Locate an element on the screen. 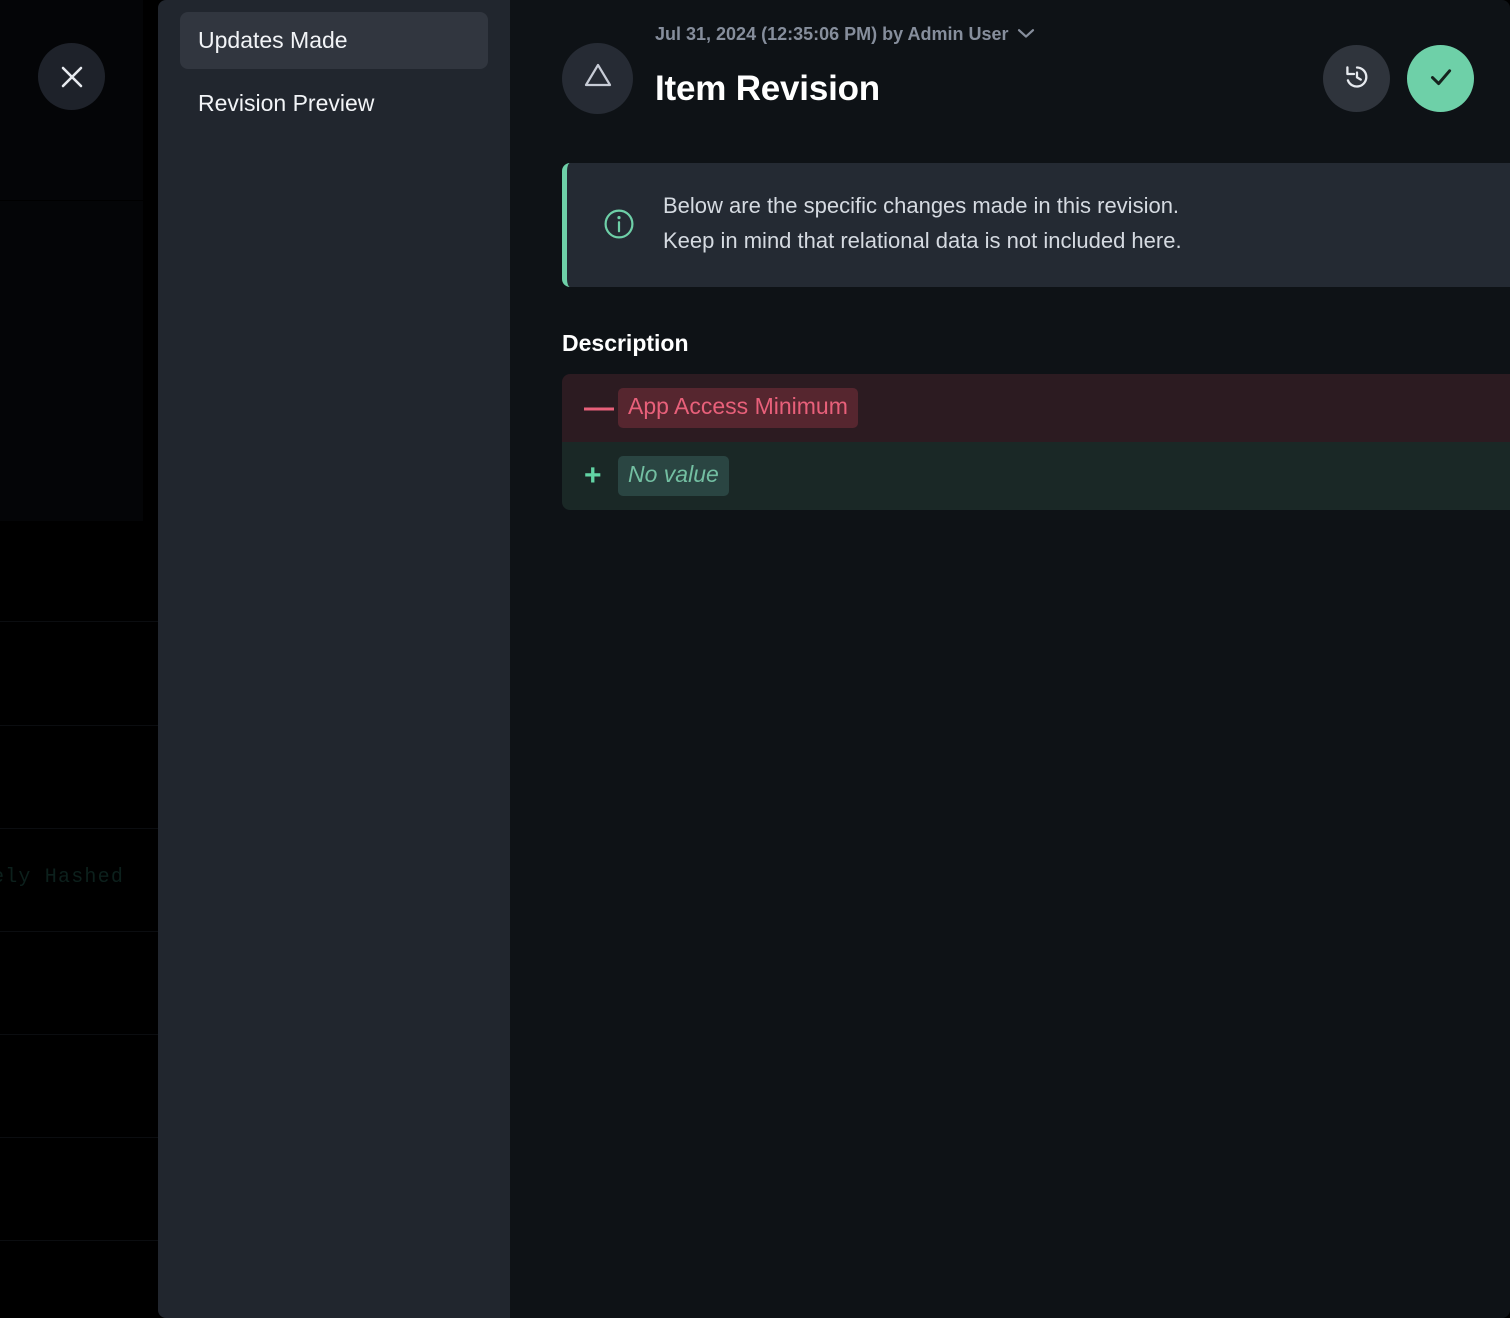 The height and width of the screenshot is (1318, 1510). backdrop-row-list: ely Hashed is located at coordinates (79, 659).